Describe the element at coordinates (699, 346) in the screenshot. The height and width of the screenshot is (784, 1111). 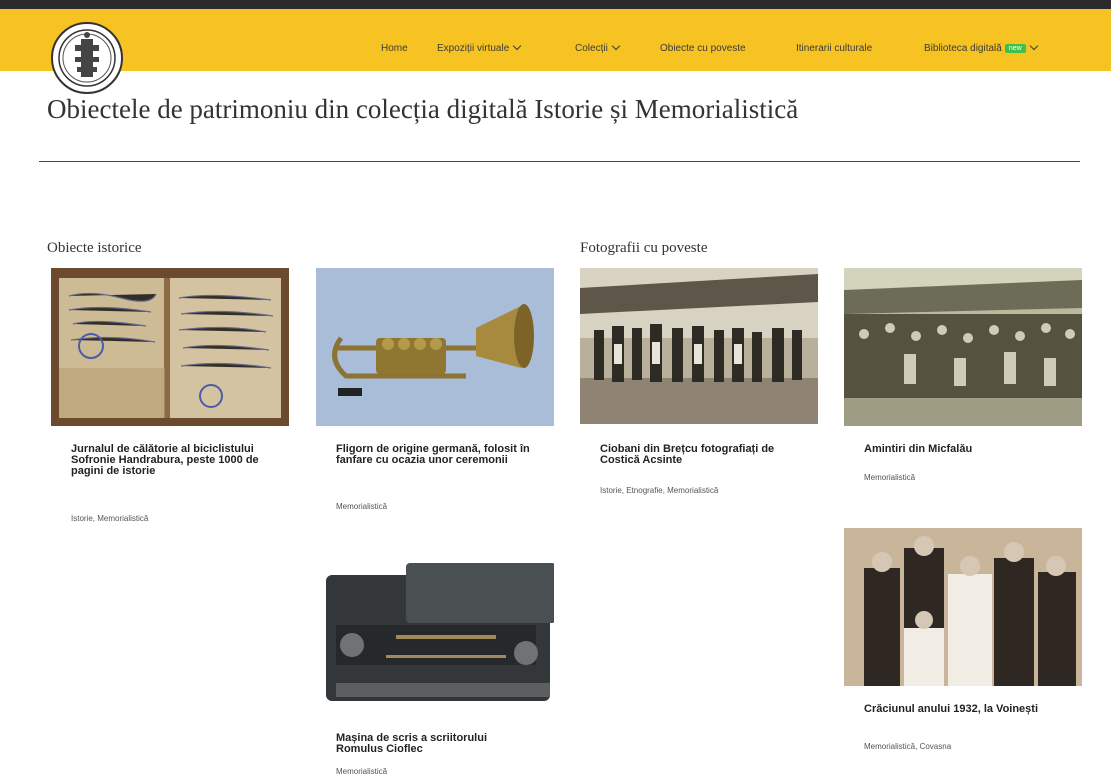
I see `card-shepherds-image` at that location.